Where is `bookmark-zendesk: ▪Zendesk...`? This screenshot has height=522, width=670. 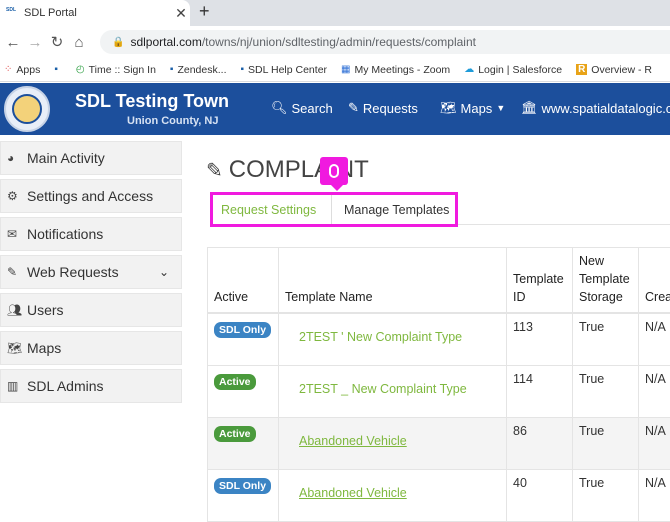
bookmark-zendesk: ▪Zendesk... is located at coordinates (198, 70).